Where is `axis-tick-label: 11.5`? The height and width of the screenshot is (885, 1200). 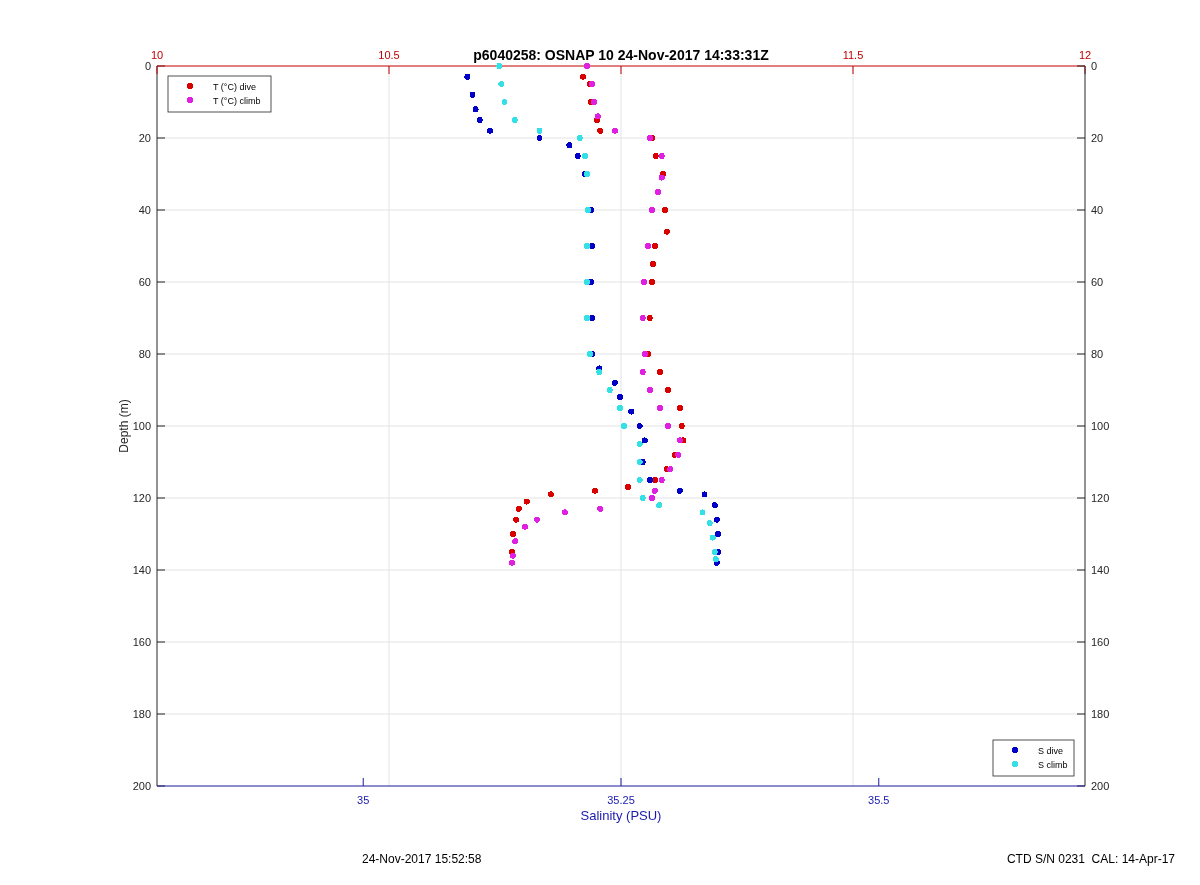 axis-tick-label: 11.5 is located at coordinates (853, 55).